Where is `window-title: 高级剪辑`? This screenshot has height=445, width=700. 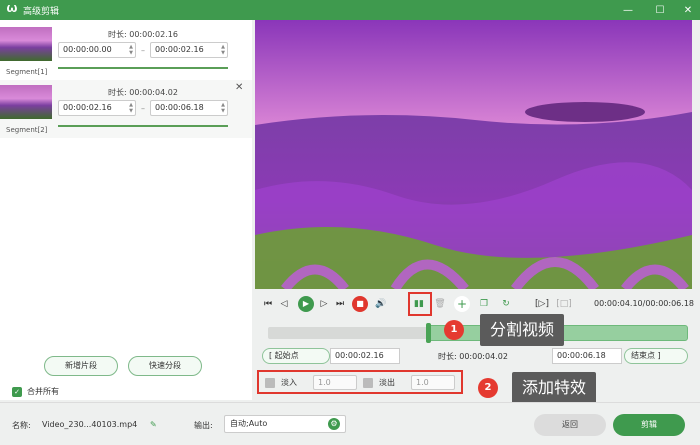 window-title: 高级剪辑 is located at coordinates (41, 11).